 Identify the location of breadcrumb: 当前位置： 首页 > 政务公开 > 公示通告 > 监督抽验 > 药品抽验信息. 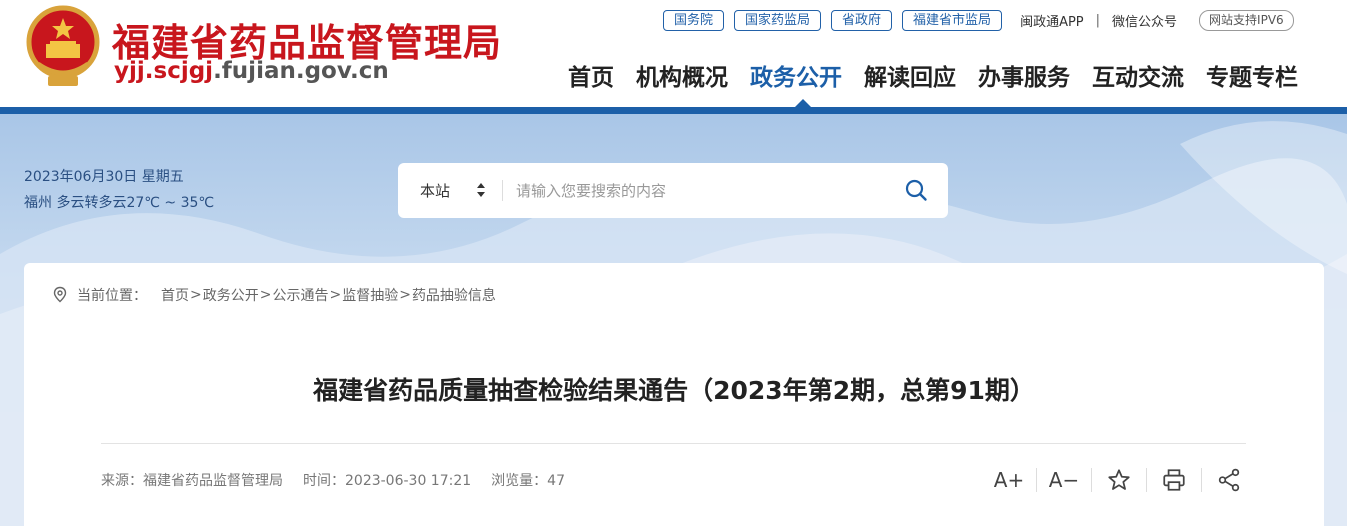
(273, 295).